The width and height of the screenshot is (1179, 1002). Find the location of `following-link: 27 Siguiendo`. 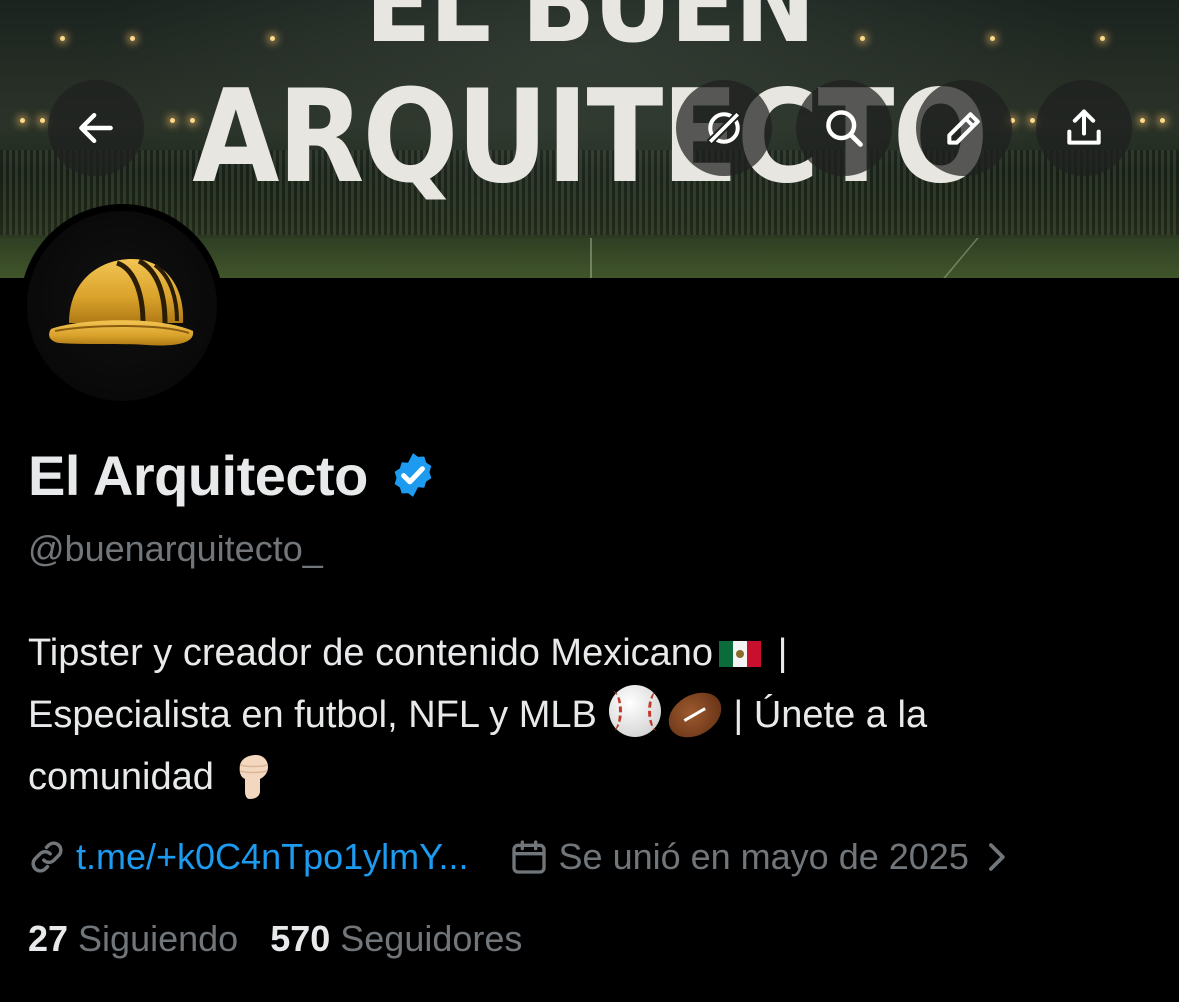

following-link: 27 Siguiendo is located at coordinates (133, 938).